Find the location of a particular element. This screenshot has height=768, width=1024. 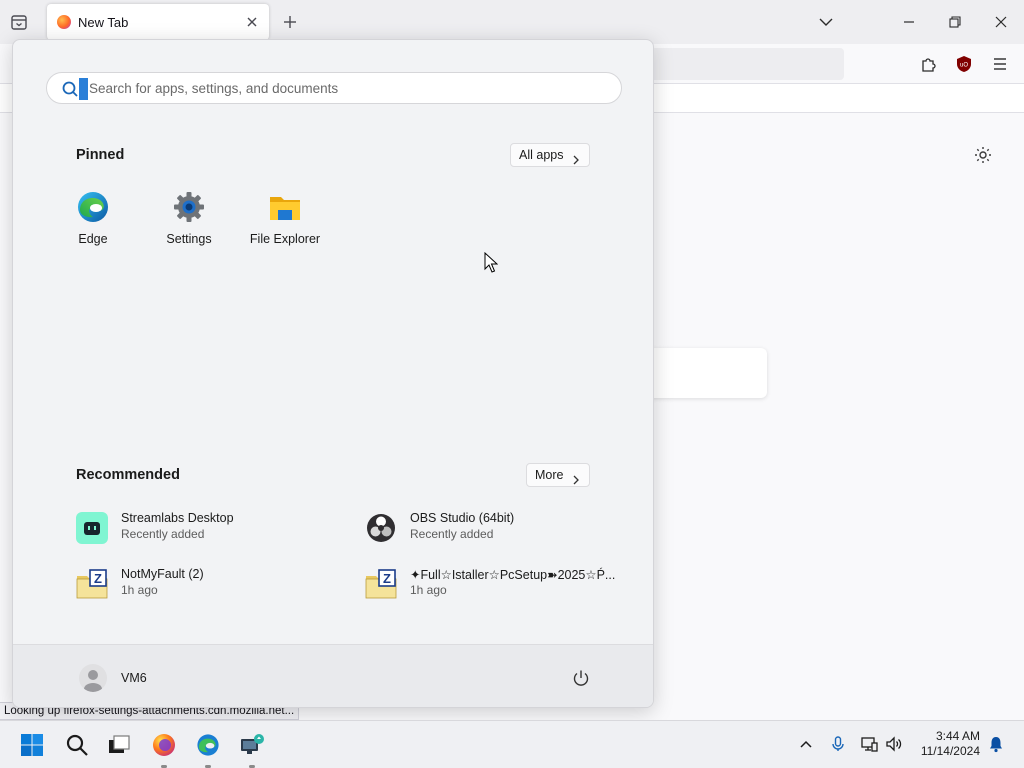

pinned-app-edge: Edge is located at coordinates (93, 220).